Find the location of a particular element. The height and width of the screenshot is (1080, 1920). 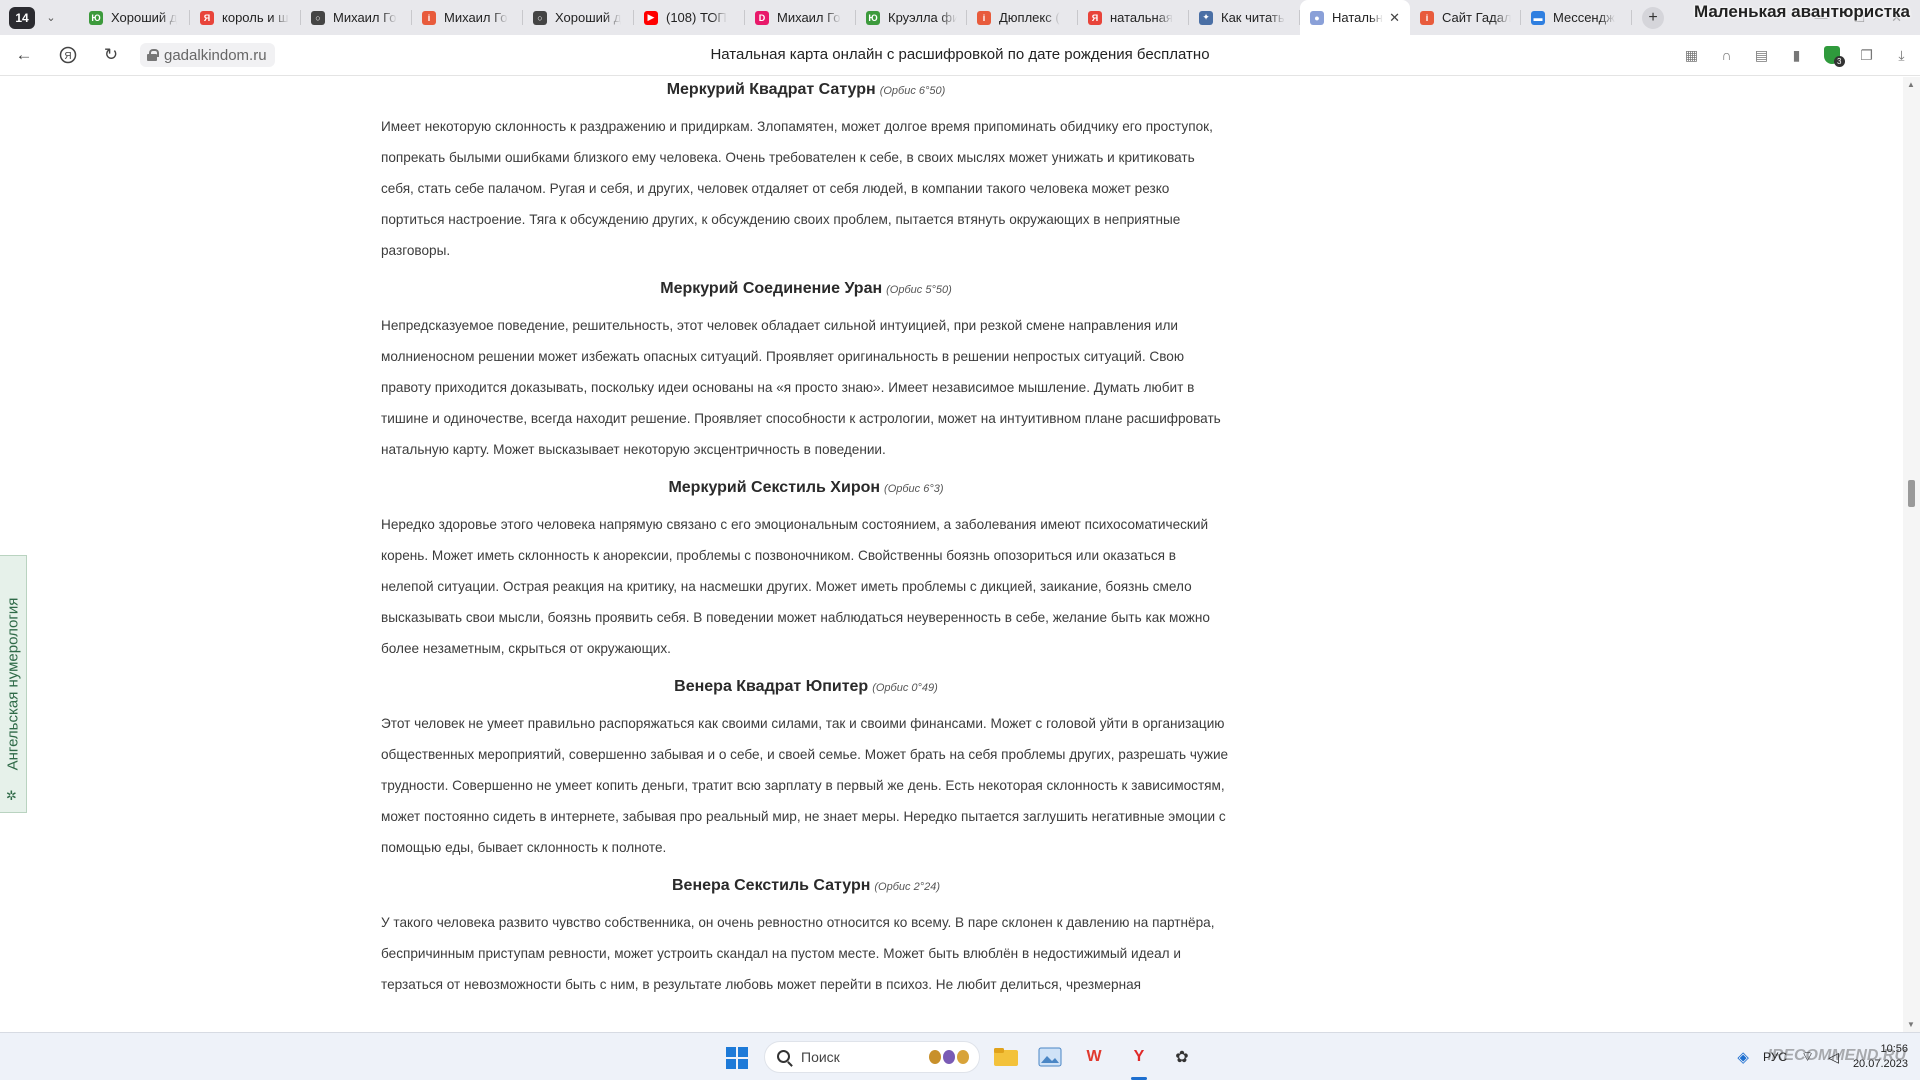

tab-label: Дюплекс ( is located at coordinates (1029, 17).